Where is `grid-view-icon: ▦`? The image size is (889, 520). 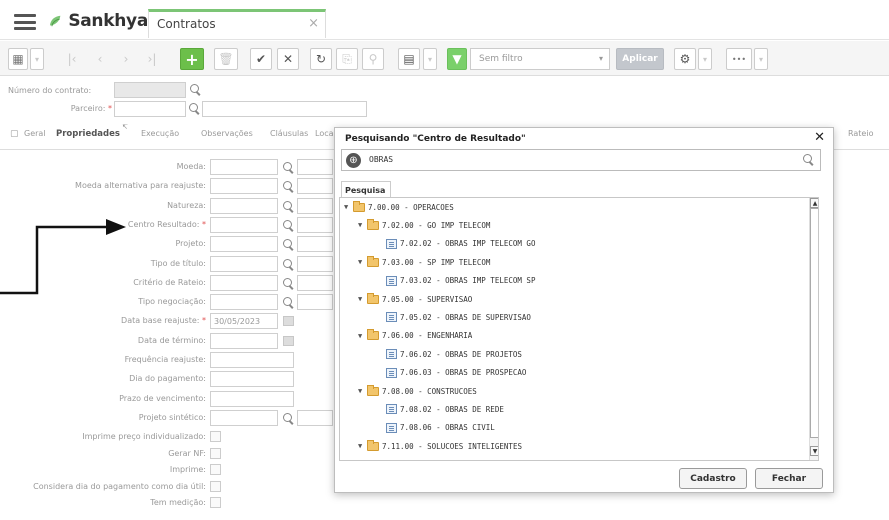 grid-view-icon: ▦ is located at coordinates (18, 59).